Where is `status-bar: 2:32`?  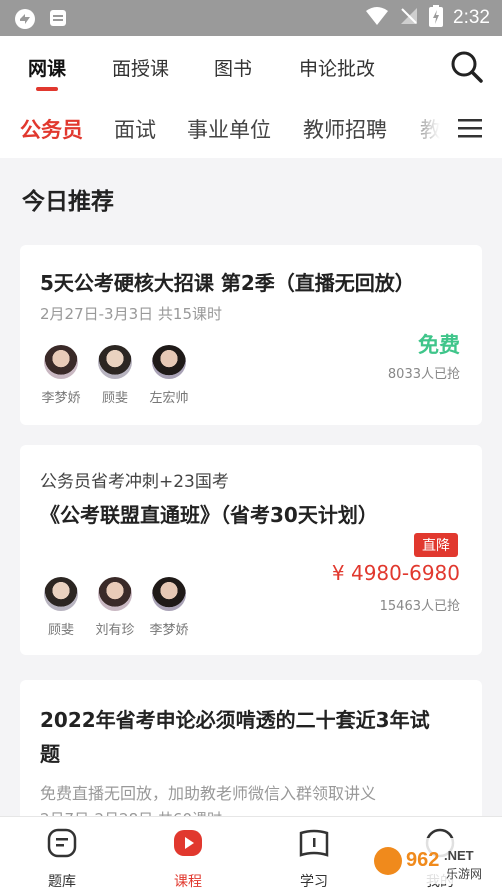
status-bar: 2:32 is located at coordinates (251, 18).